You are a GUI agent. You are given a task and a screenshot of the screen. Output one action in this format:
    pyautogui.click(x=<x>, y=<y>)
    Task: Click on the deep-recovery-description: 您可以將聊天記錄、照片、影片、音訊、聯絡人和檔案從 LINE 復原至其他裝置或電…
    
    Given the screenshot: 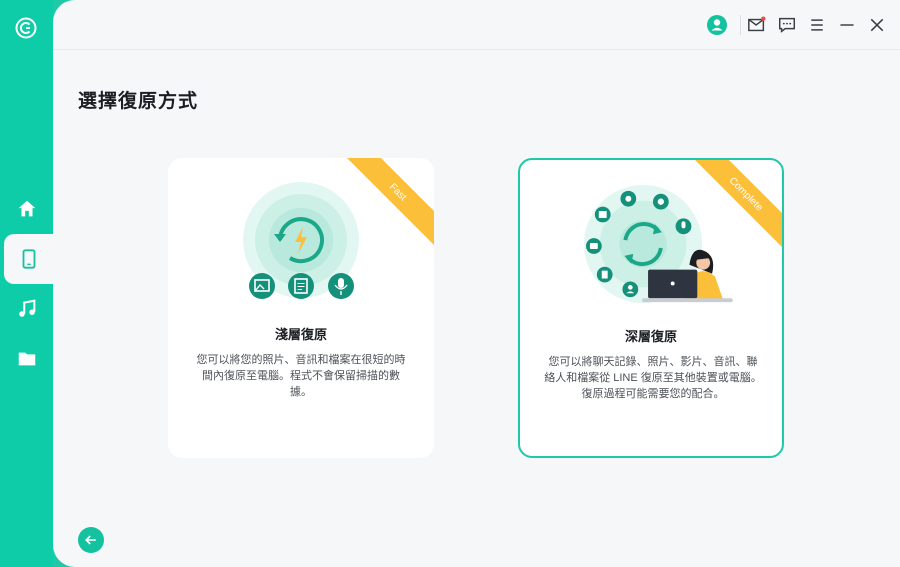 What is the action you would take?
    pyautogui.click(x=653, y=378)
    